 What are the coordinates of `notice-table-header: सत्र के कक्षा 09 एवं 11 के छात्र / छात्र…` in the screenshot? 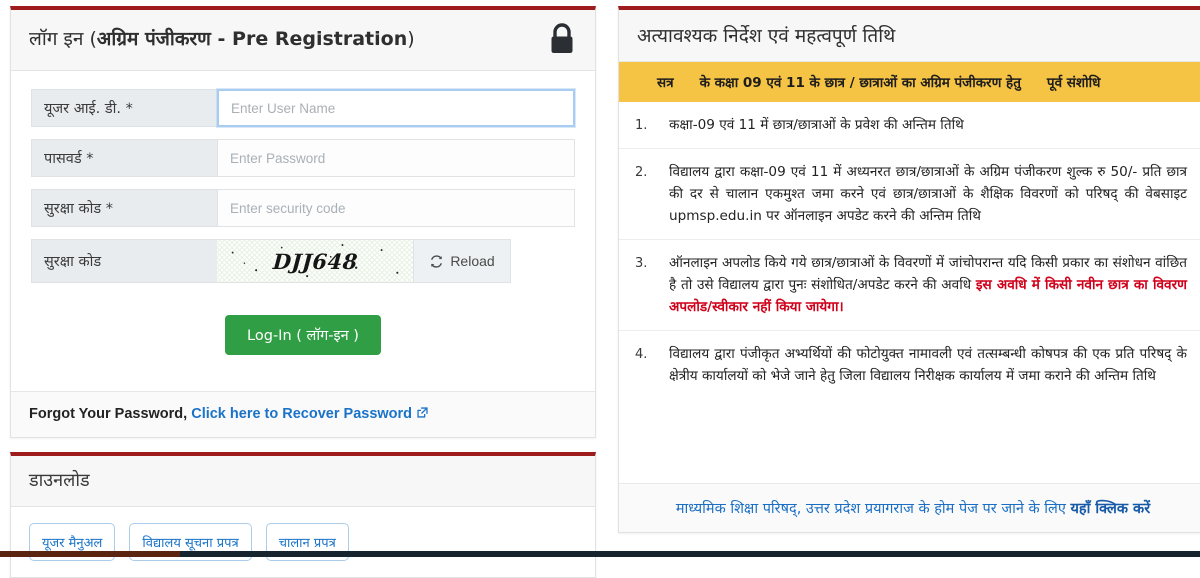 It's located at (909, 82).